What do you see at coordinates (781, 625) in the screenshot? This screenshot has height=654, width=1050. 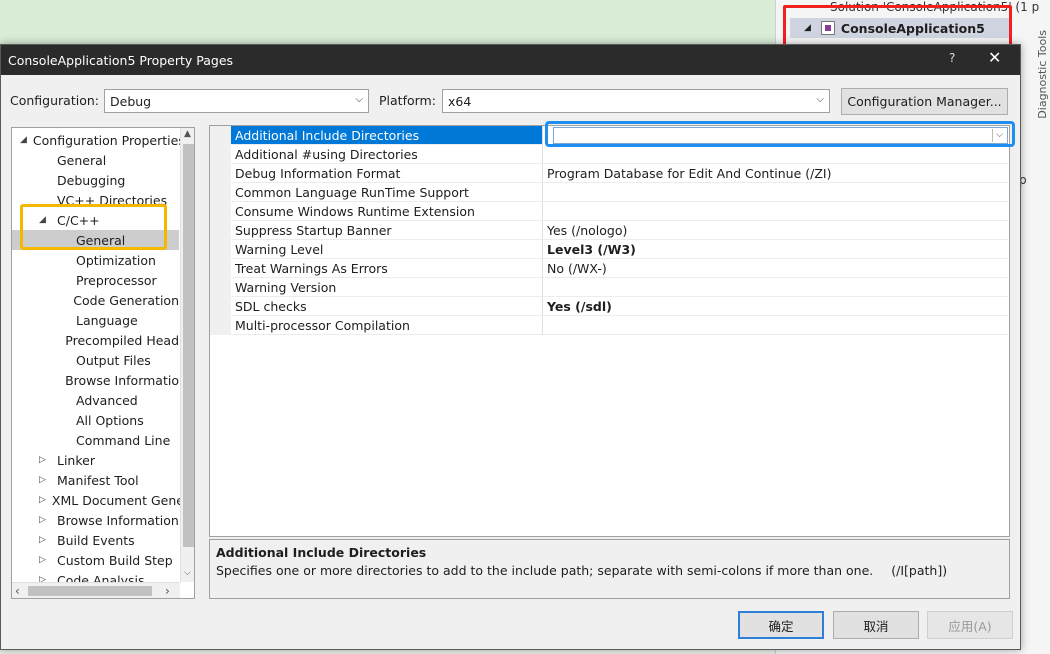 I see `ok-button: 确定` at bounding box center [781, 625].